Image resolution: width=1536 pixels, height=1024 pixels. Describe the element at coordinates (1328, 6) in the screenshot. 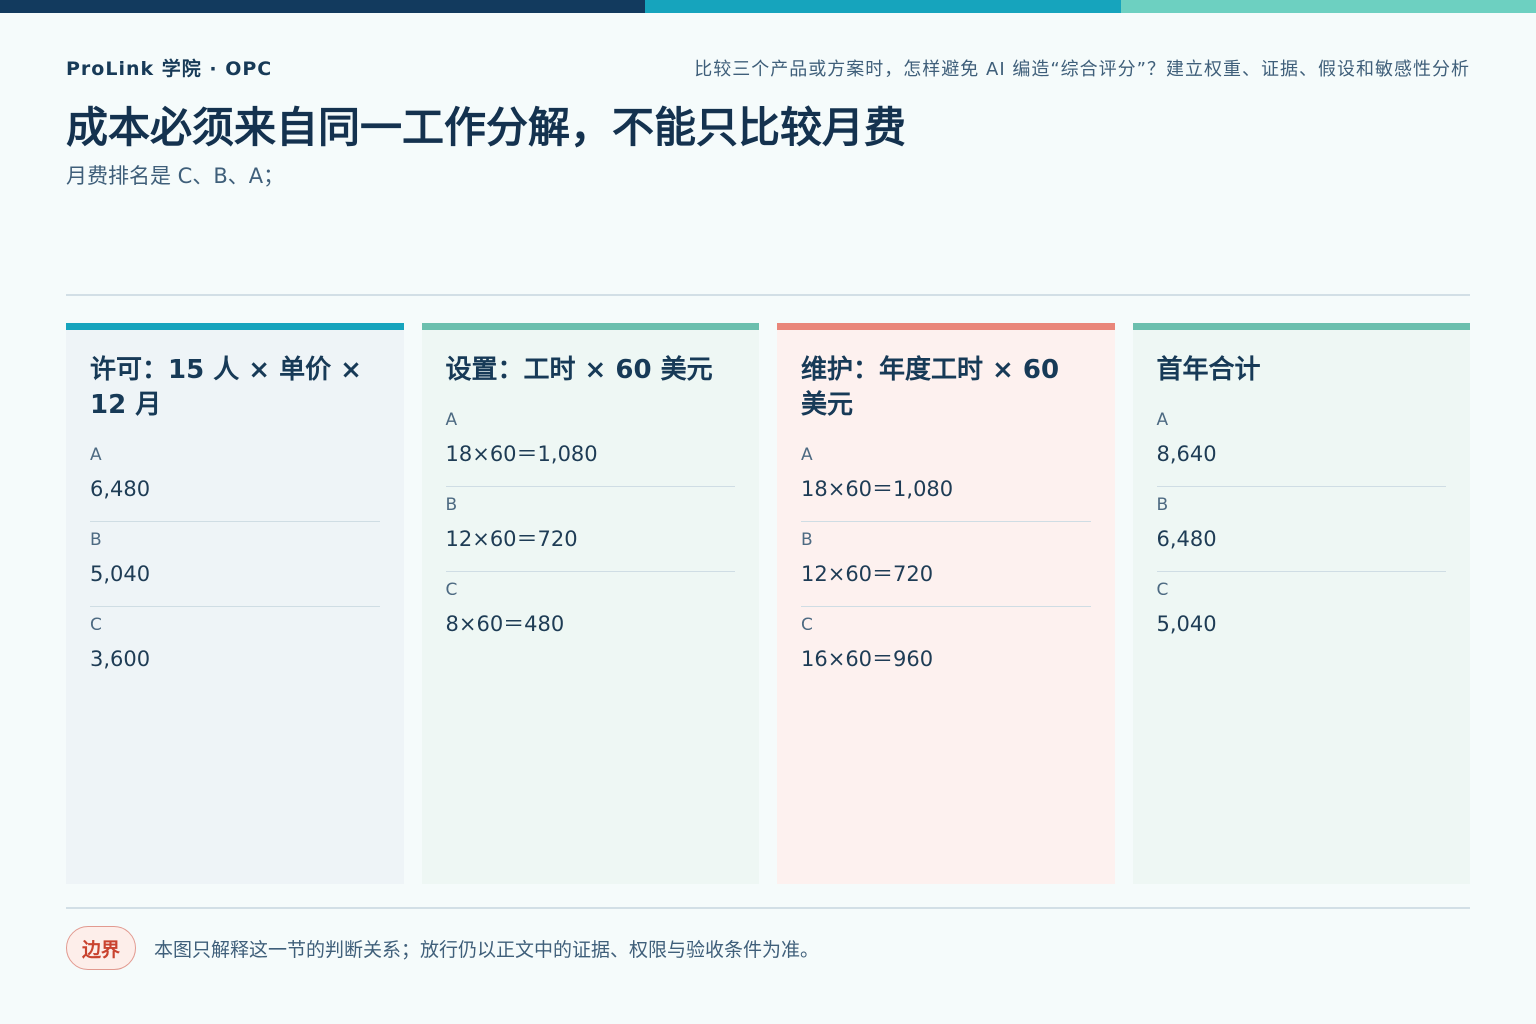

I see `top-bar-segment-mint` at that location.